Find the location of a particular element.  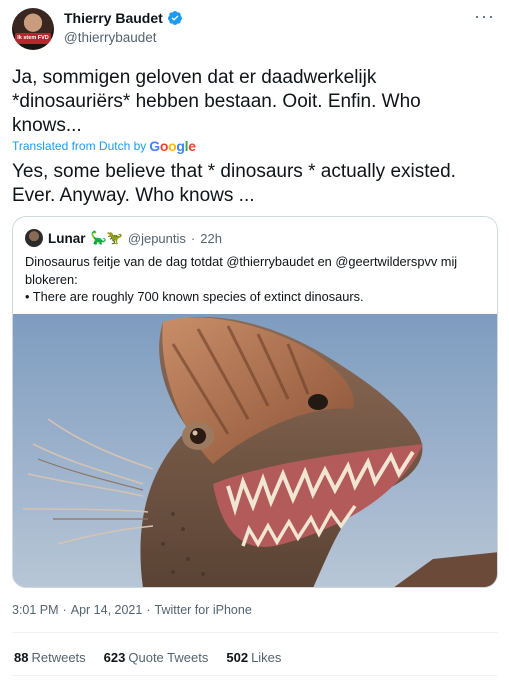

likes-count: 502 is located at coordinates (237, 657).